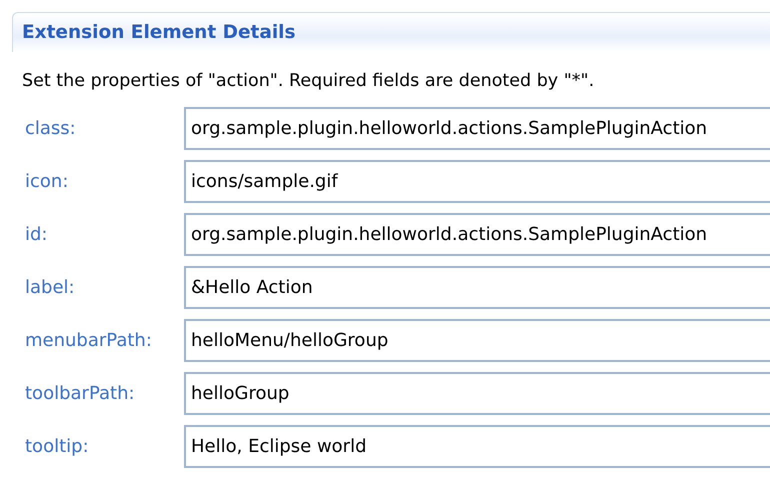  I want to click on field-label: class:, so click(50, 129).